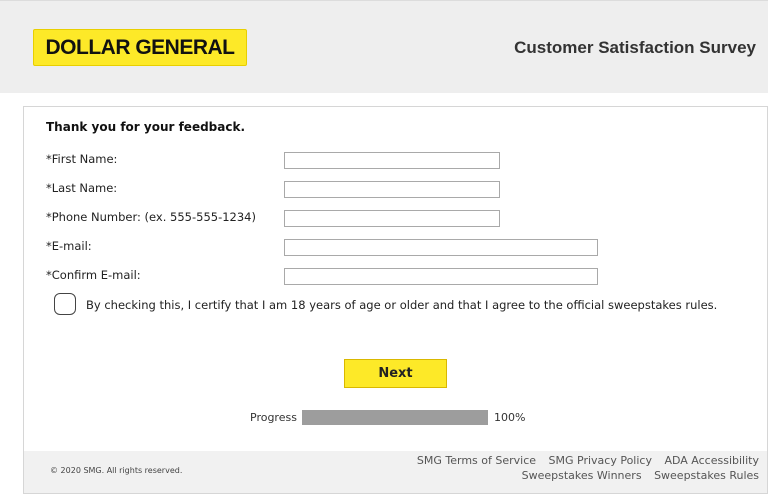 This screenshot has height=494, width=768. I want to click on first-name-label: *First Name:, so click(82, 159).